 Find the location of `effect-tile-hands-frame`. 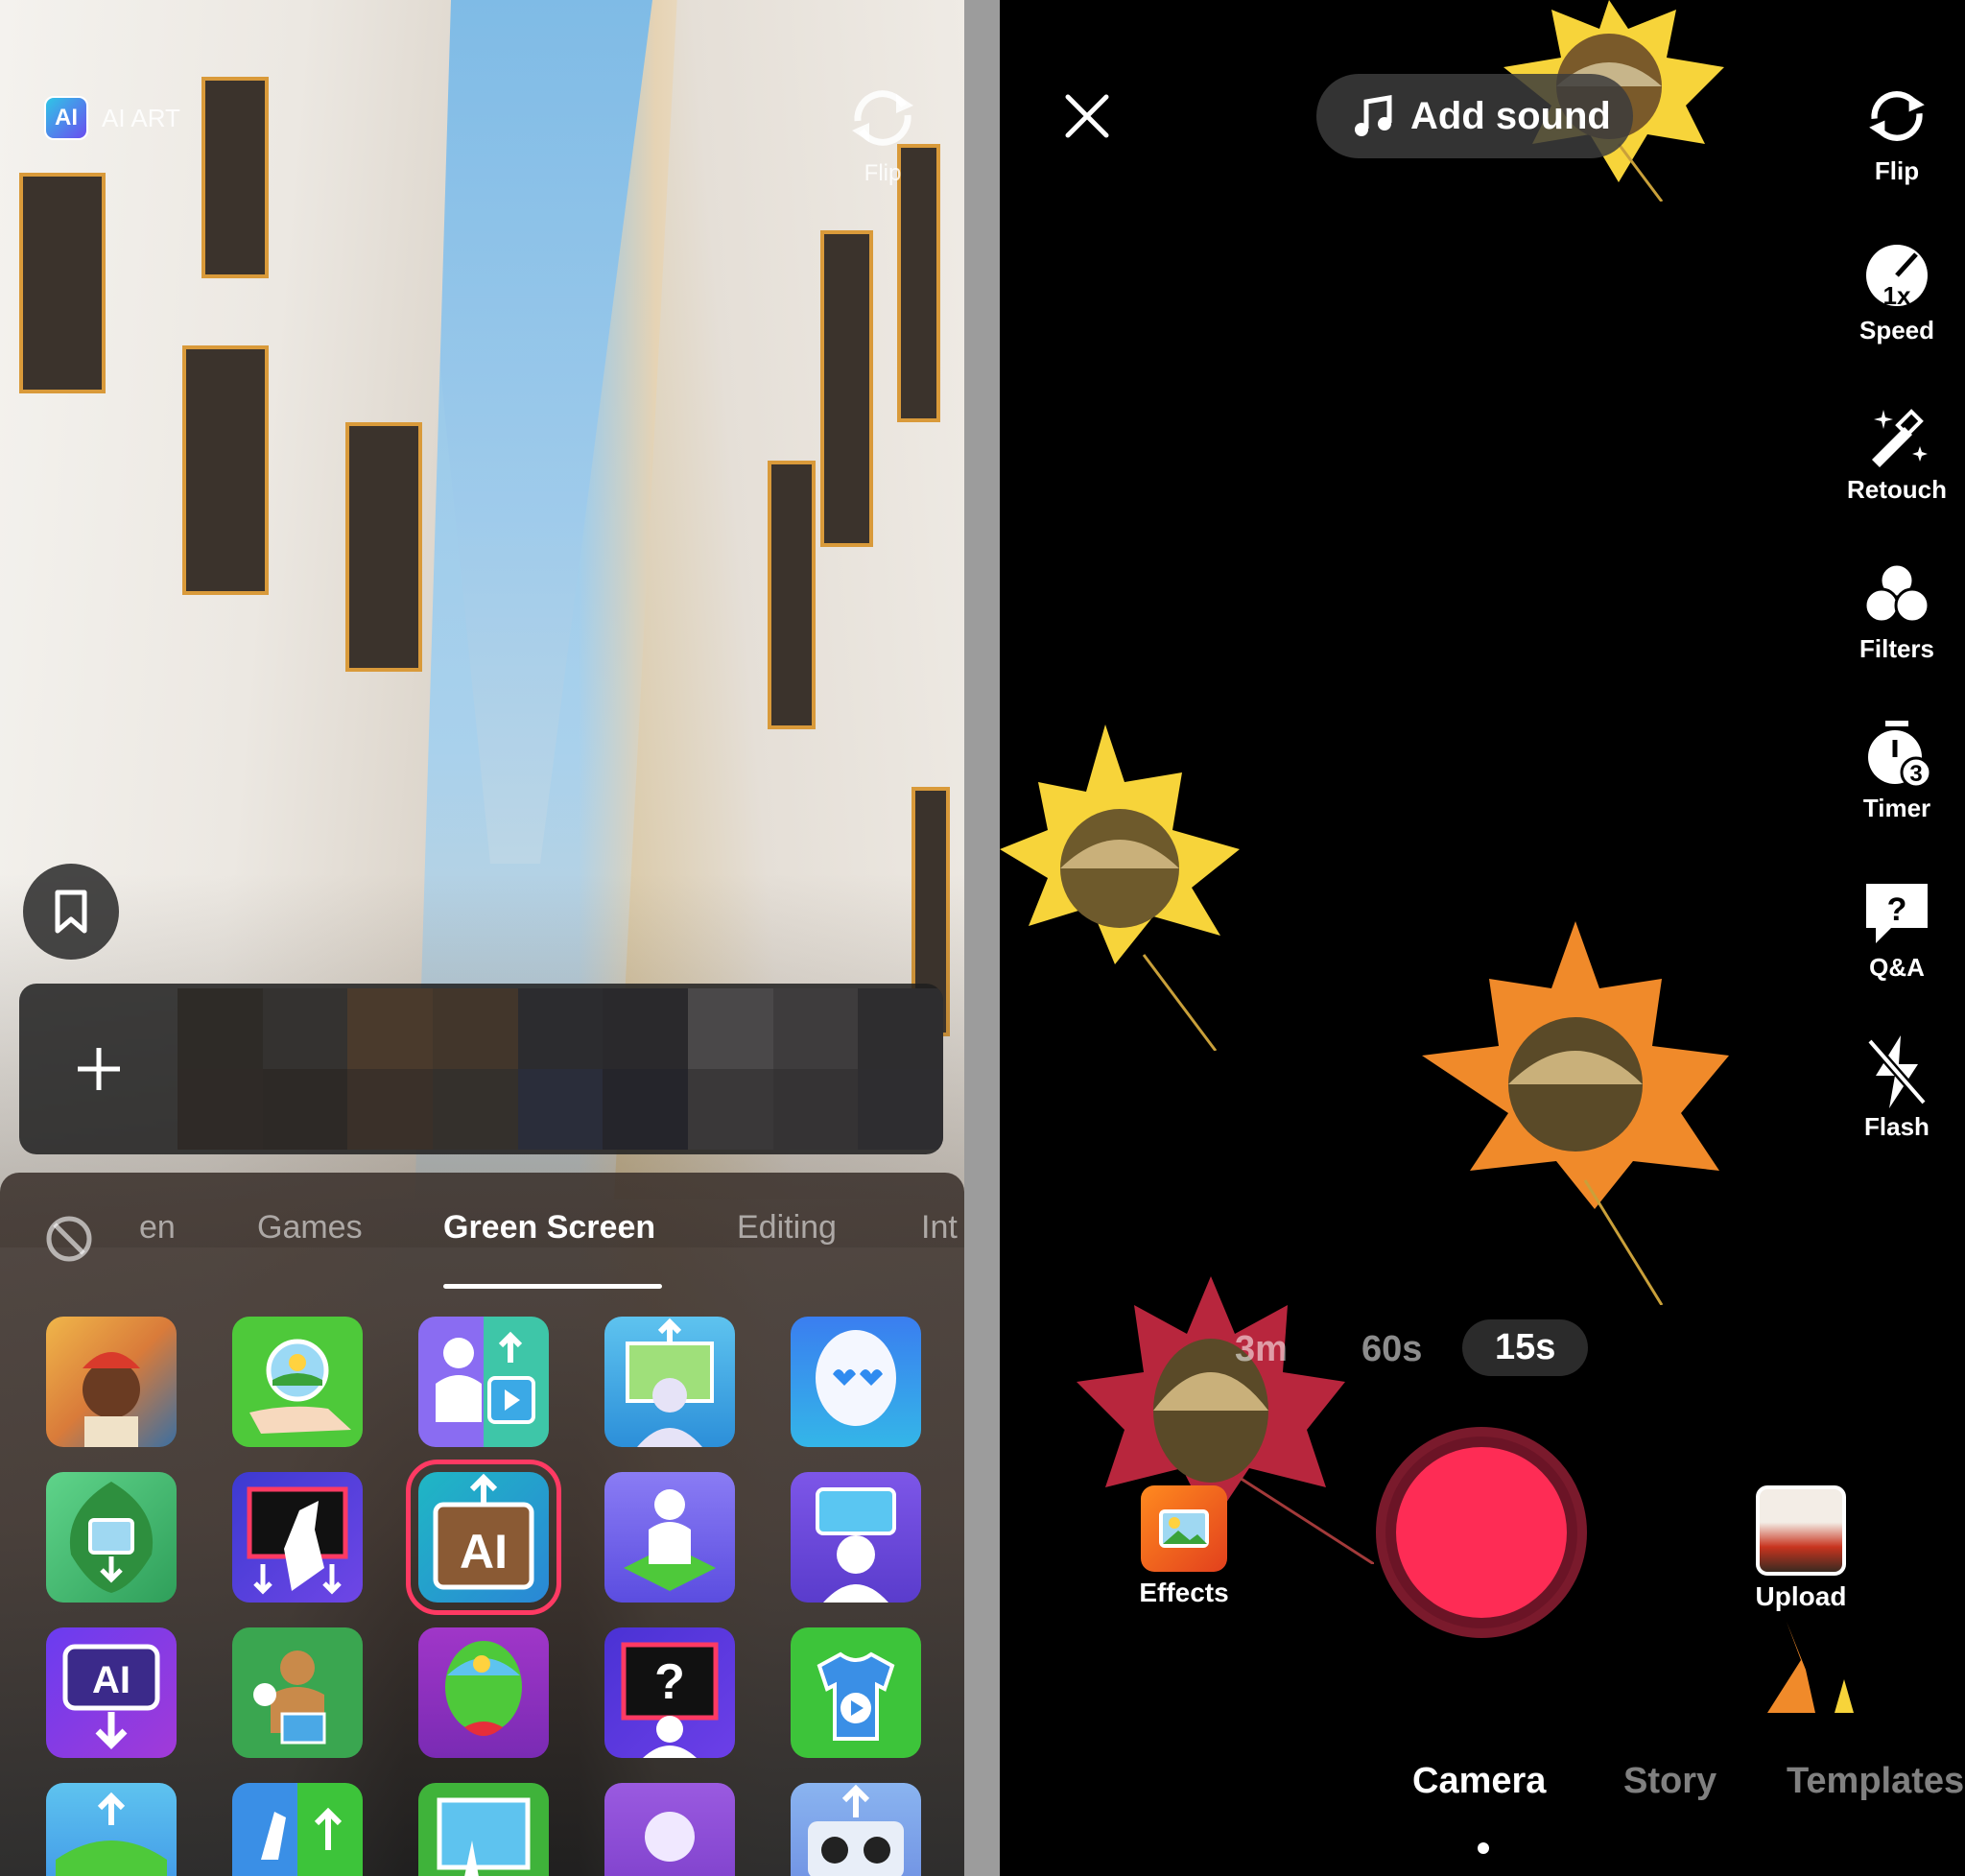

effect-tile-hands-frame is located at coordinates (483, 1829).